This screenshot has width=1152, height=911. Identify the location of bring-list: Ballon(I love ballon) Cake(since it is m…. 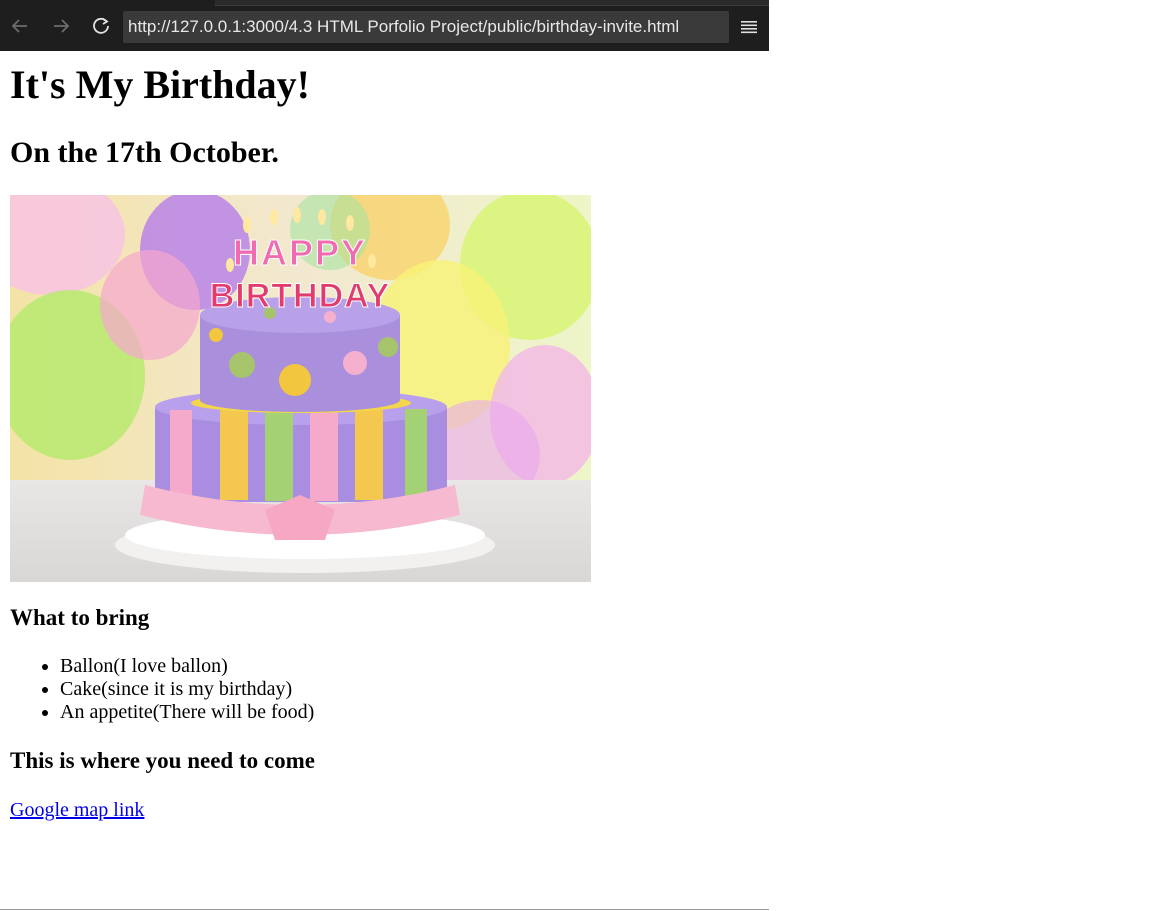
(162, 689).